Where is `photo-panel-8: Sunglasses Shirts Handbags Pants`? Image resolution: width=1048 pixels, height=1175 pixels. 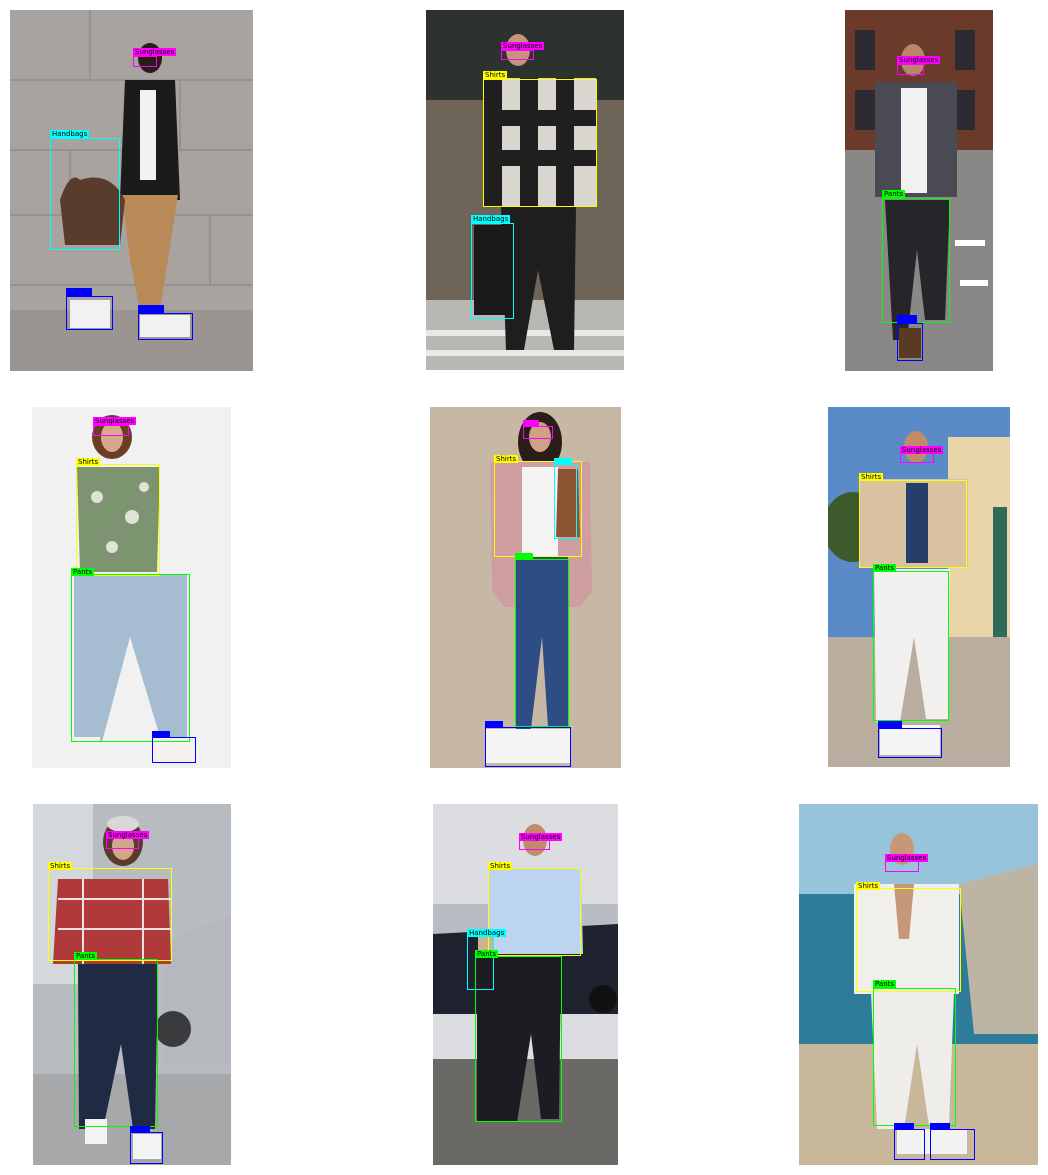 photo-panel-8: Sunglasses Shirts Handbags Pants is located at coordinates (525, 984).